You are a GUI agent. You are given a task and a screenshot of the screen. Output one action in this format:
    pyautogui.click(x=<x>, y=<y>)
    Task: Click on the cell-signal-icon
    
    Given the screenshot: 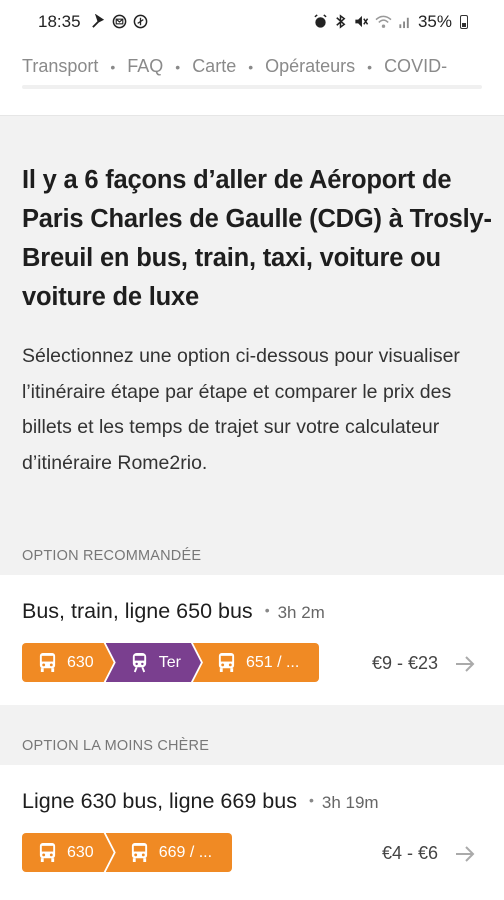 What is the action you would take?
    pyautogui.click(x=405, y=22)
    